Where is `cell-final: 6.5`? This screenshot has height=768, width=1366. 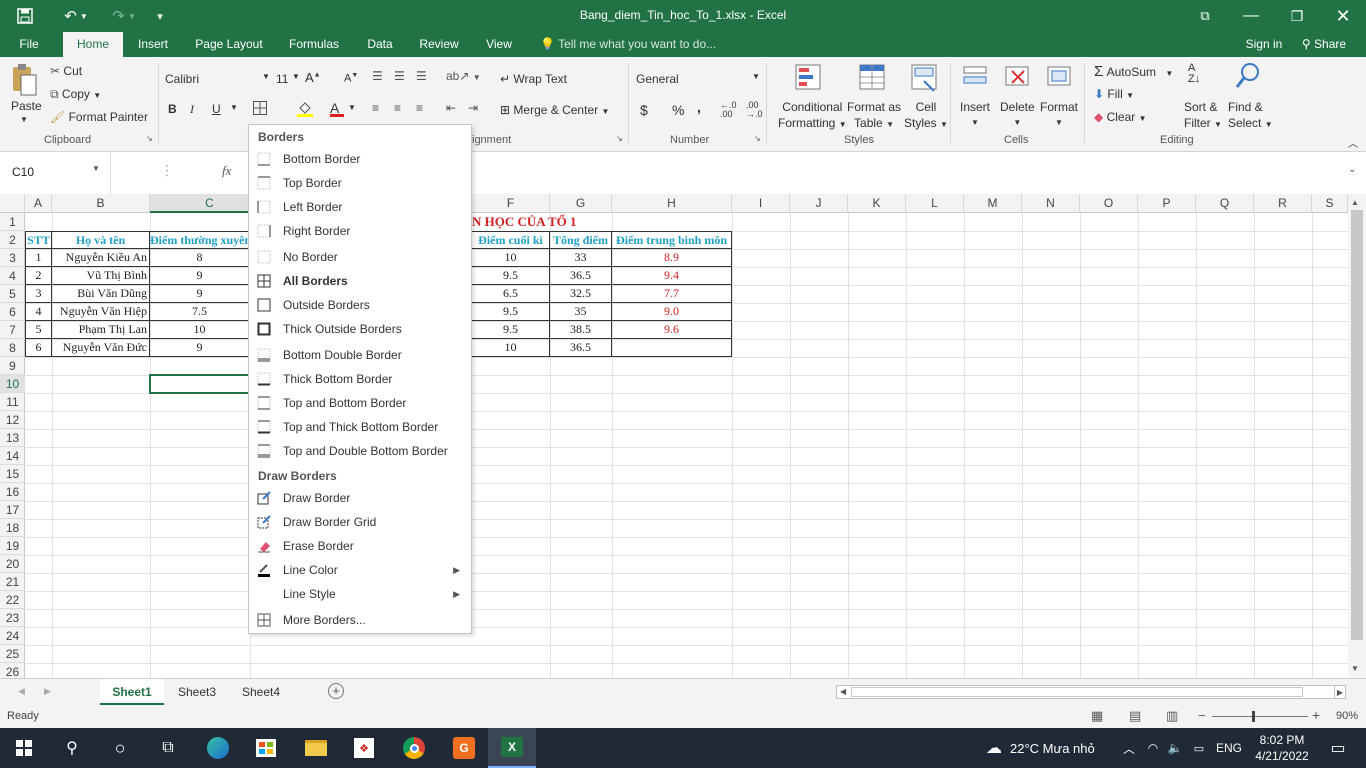 cell-final: 6.5 is located at coordinates (511, 294).